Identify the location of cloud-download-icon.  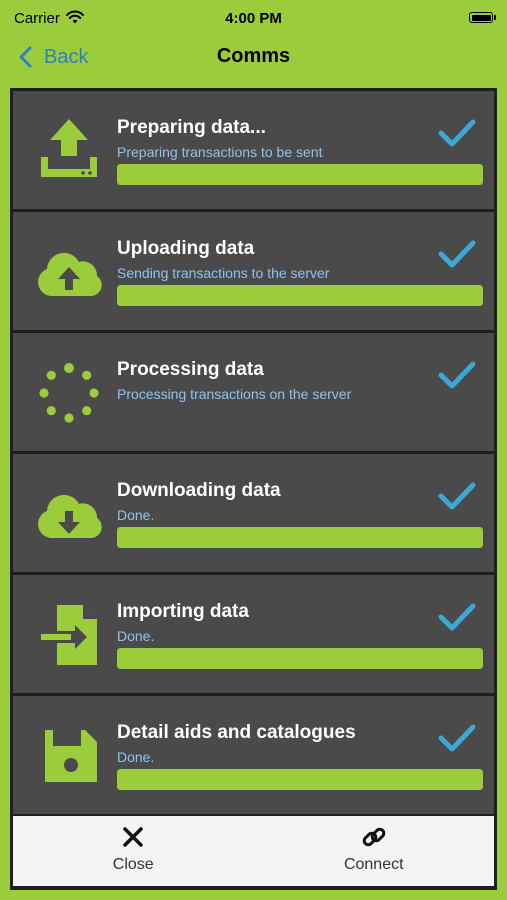
(69, 514).